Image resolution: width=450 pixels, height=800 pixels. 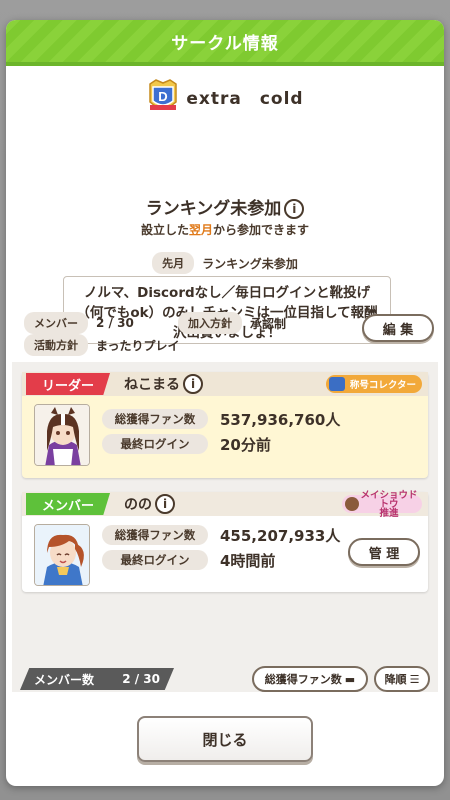 What do you see at coordinates (225, 504) in the screenshot?
I see `card-header: メンバー のの i メイショウドトウ 推進` at bounding box center [225, 504].